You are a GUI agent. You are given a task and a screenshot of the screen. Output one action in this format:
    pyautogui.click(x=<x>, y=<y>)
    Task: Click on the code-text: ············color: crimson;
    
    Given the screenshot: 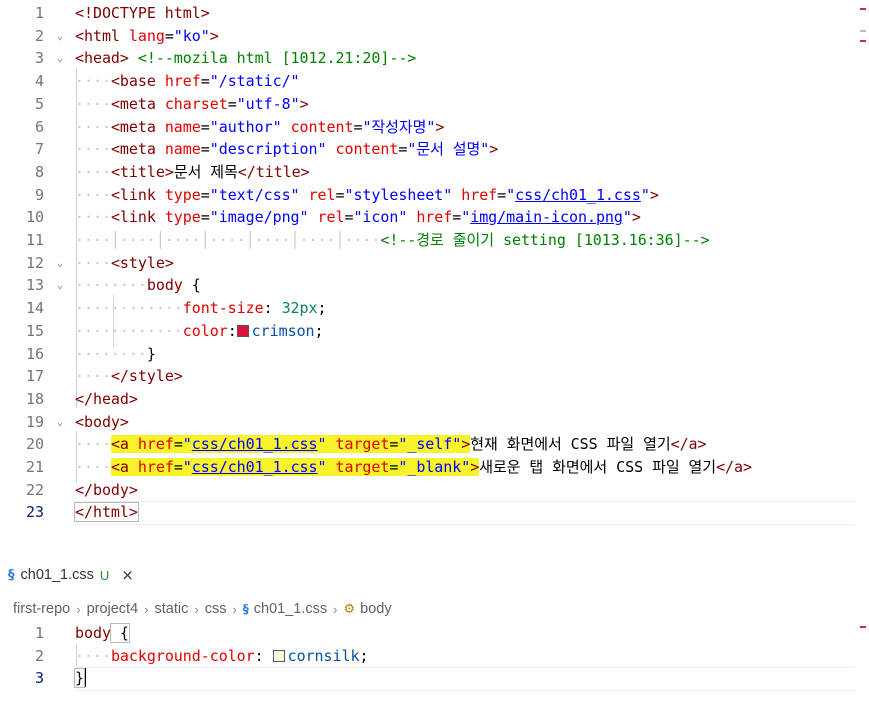 What is the action you would take?
    pyautogui.click(x=199, y=330)
    